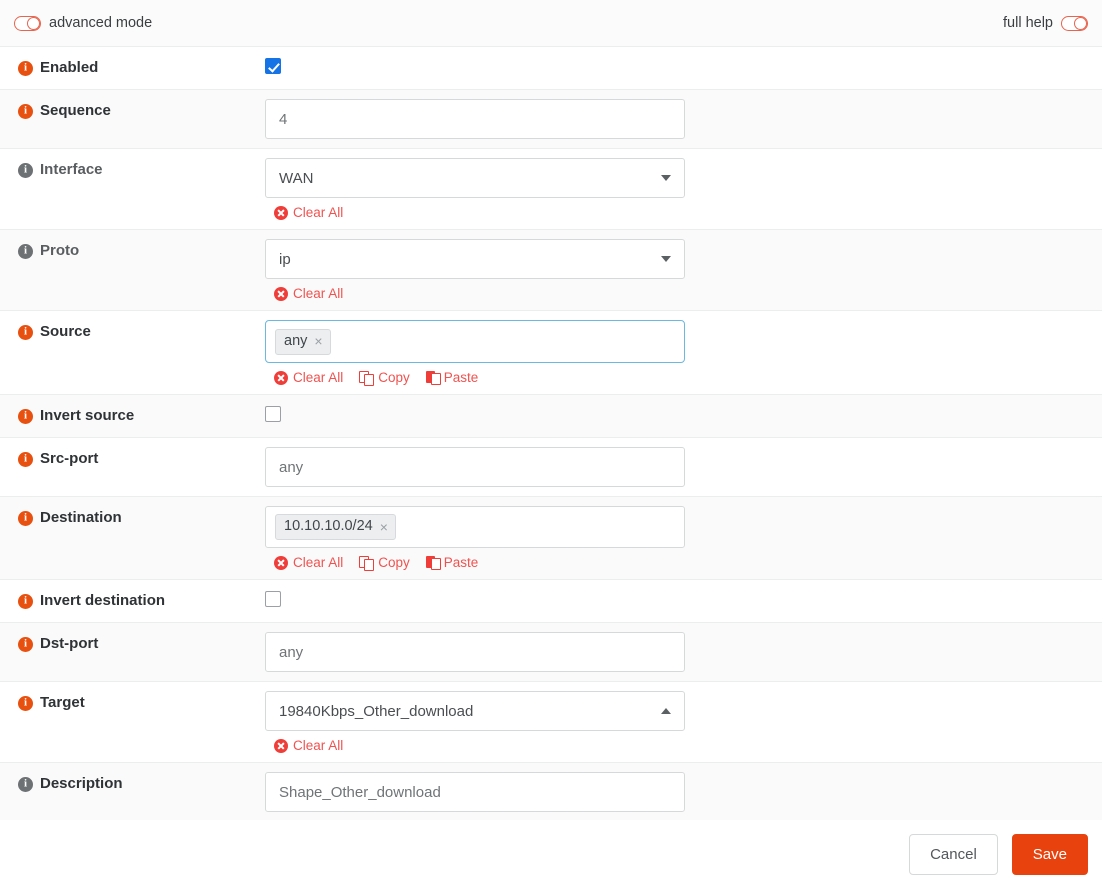 The width and height of the screenshot is (1102, 889). What do you see at coordinates (953, 854) in the screenshot?
I see `cancel-button: Cancel` at bounding box center [953, 854].